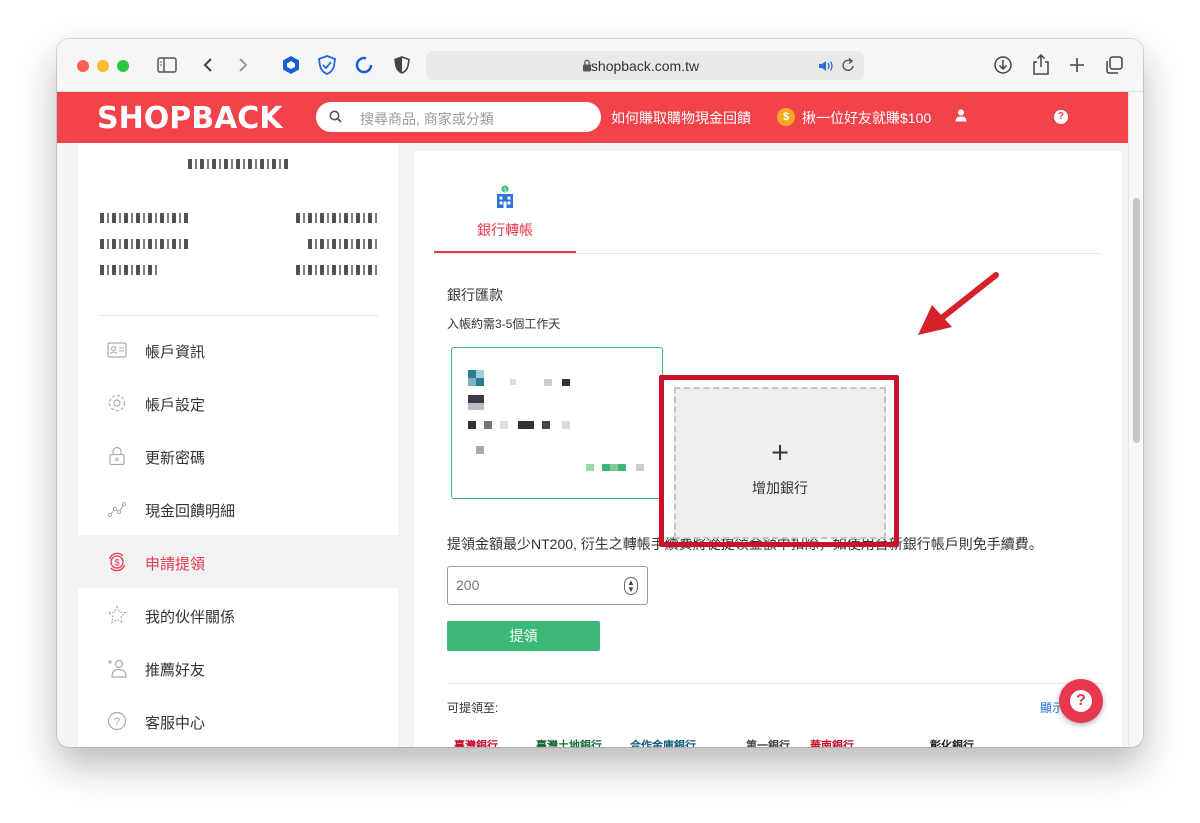  I want to click on url-text: shopback.com.tw, so click(645, 66).